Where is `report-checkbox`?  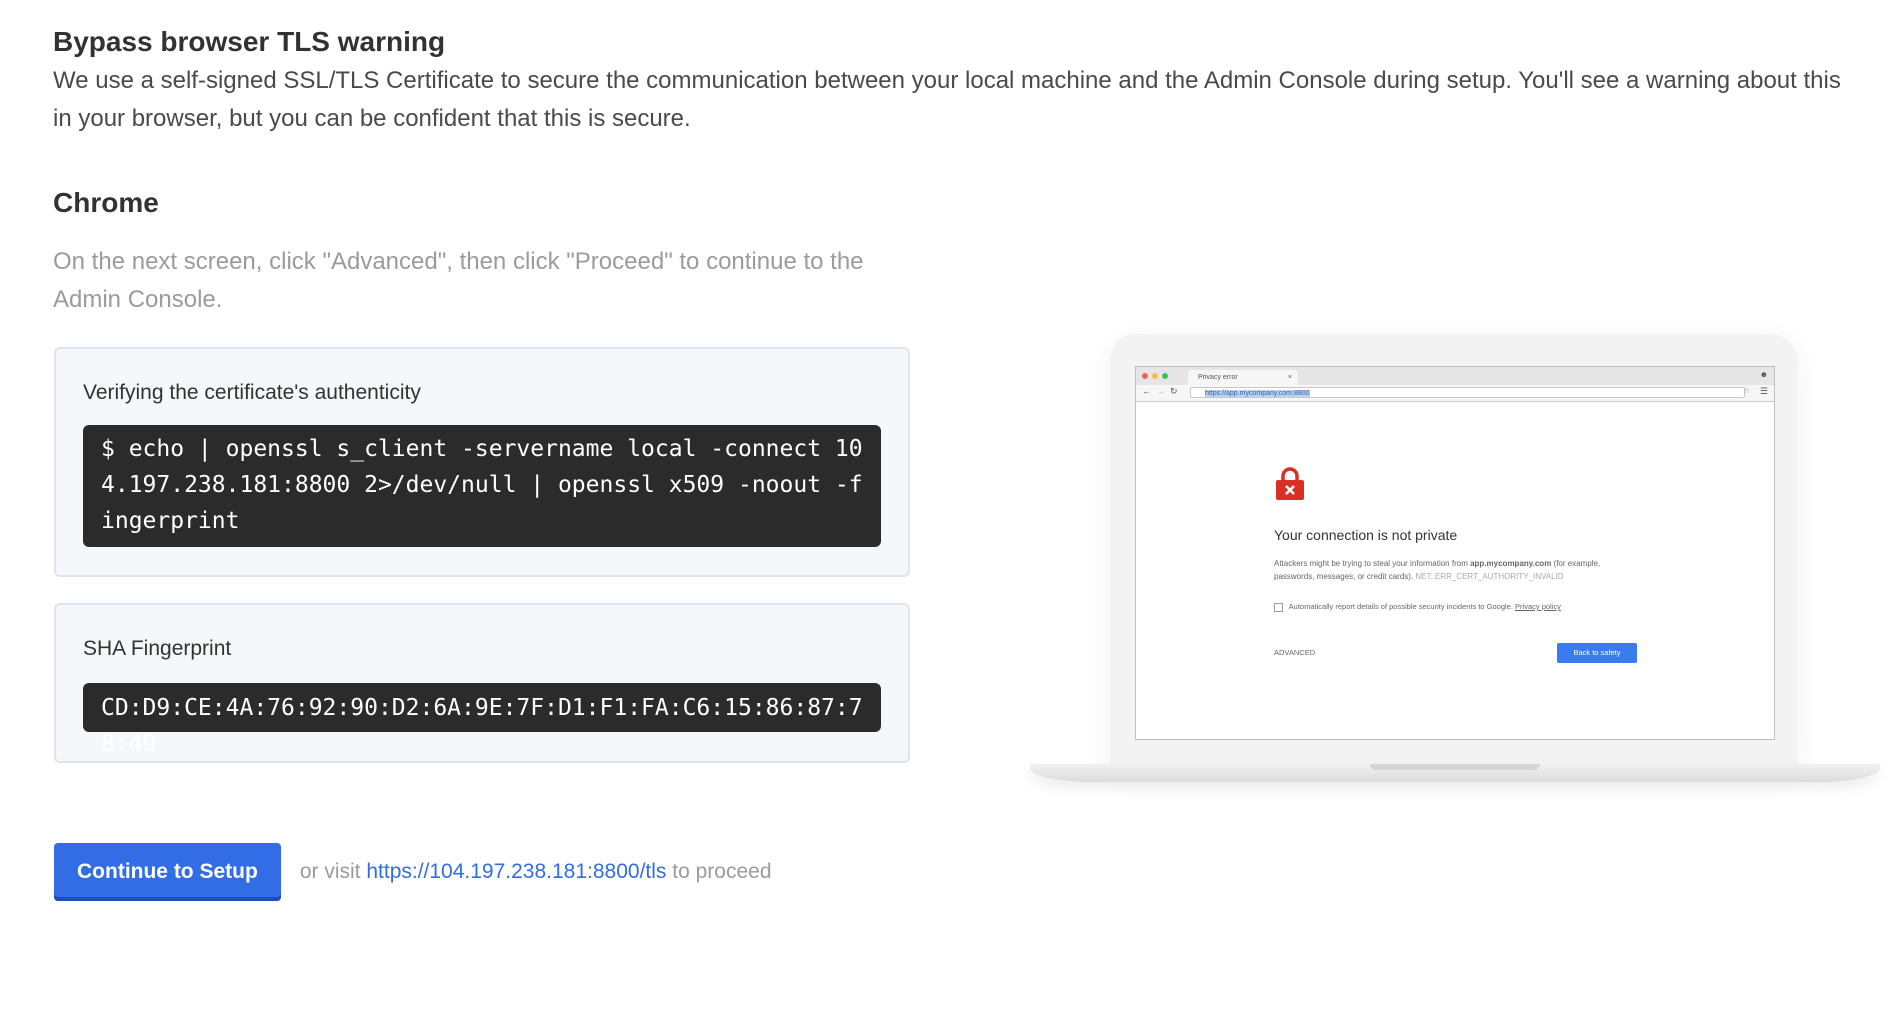
report-checkbox is located at coordinates (1278, 607).